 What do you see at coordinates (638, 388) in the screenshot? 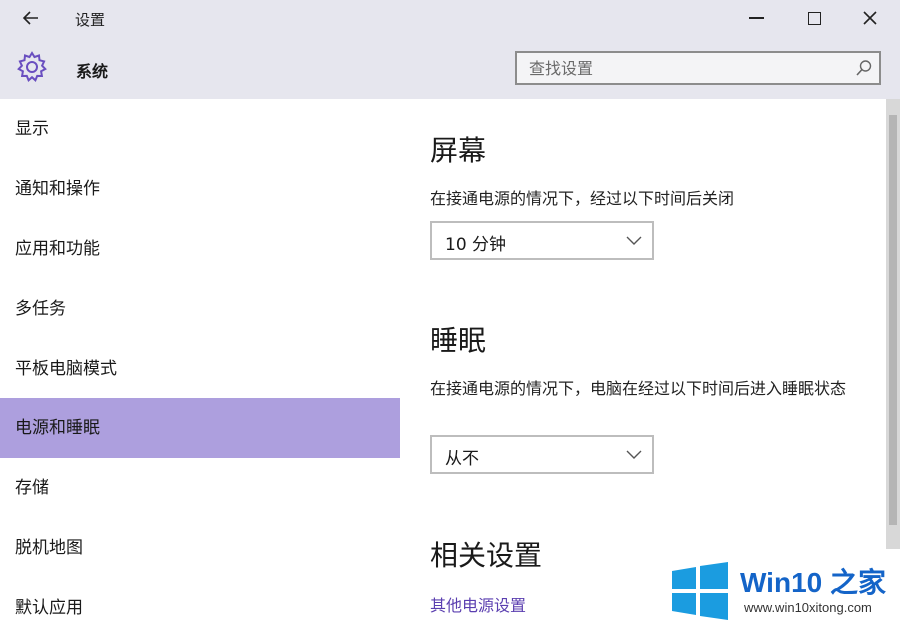
I see `sleep-description: 在接通电源的情况下，电脑在经过以下时间后进入睡眠状态` at bounding box center [638, 388].